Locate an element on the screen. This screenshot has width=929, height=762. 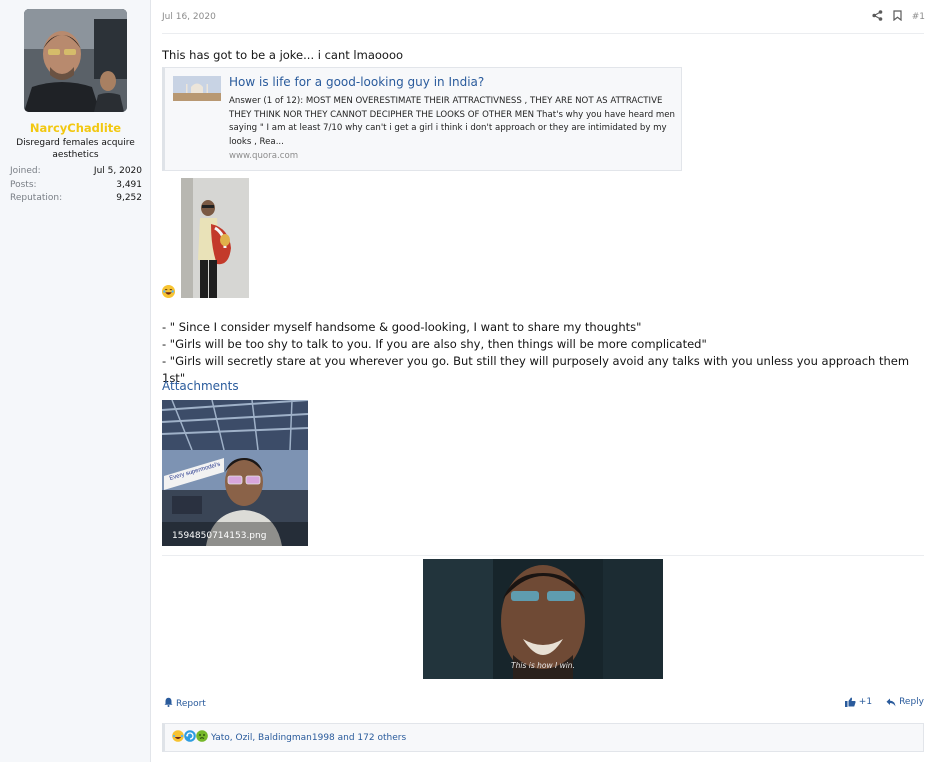
reply-button: Reply is located at coordinates (905, 702).